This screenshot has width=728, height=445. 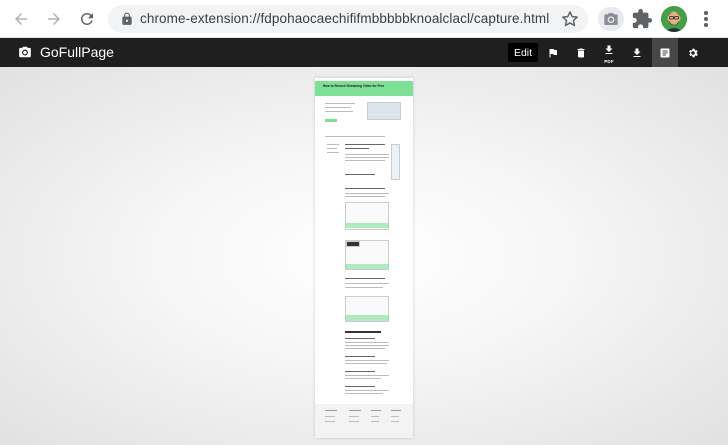 What do you see at coordinates (384, 111) in the screenshot?
I see `preview-image` at bounding box center [384, 111].